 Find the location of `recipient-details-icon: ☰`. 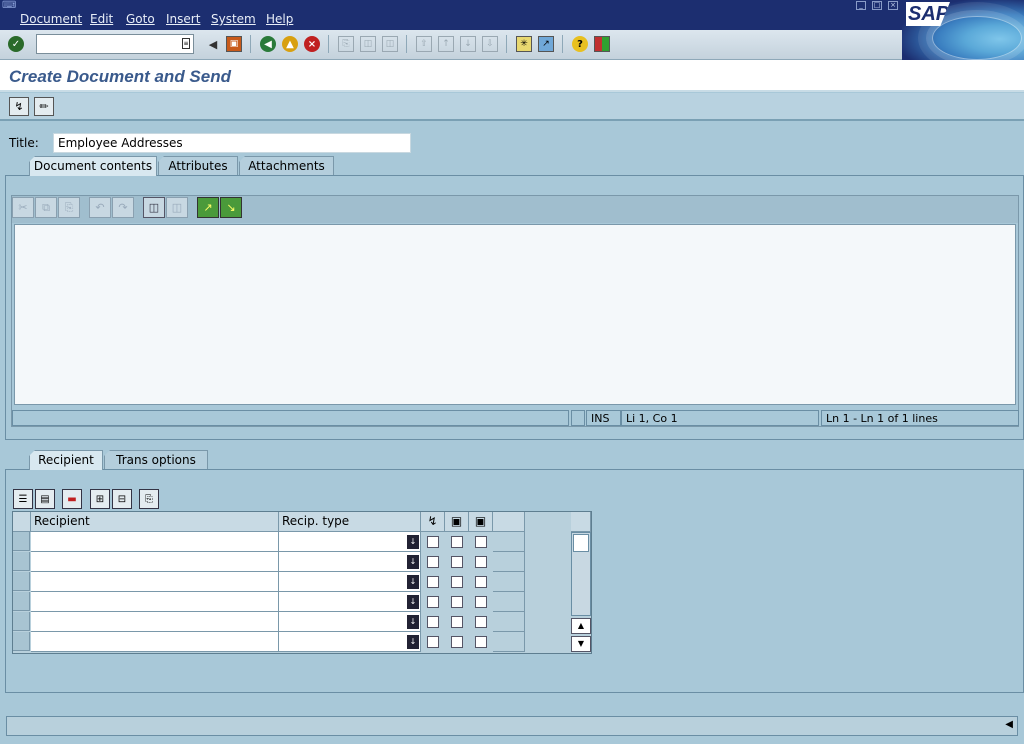

recipient-details-icon: ☰ is located at coordinates (23, 499).